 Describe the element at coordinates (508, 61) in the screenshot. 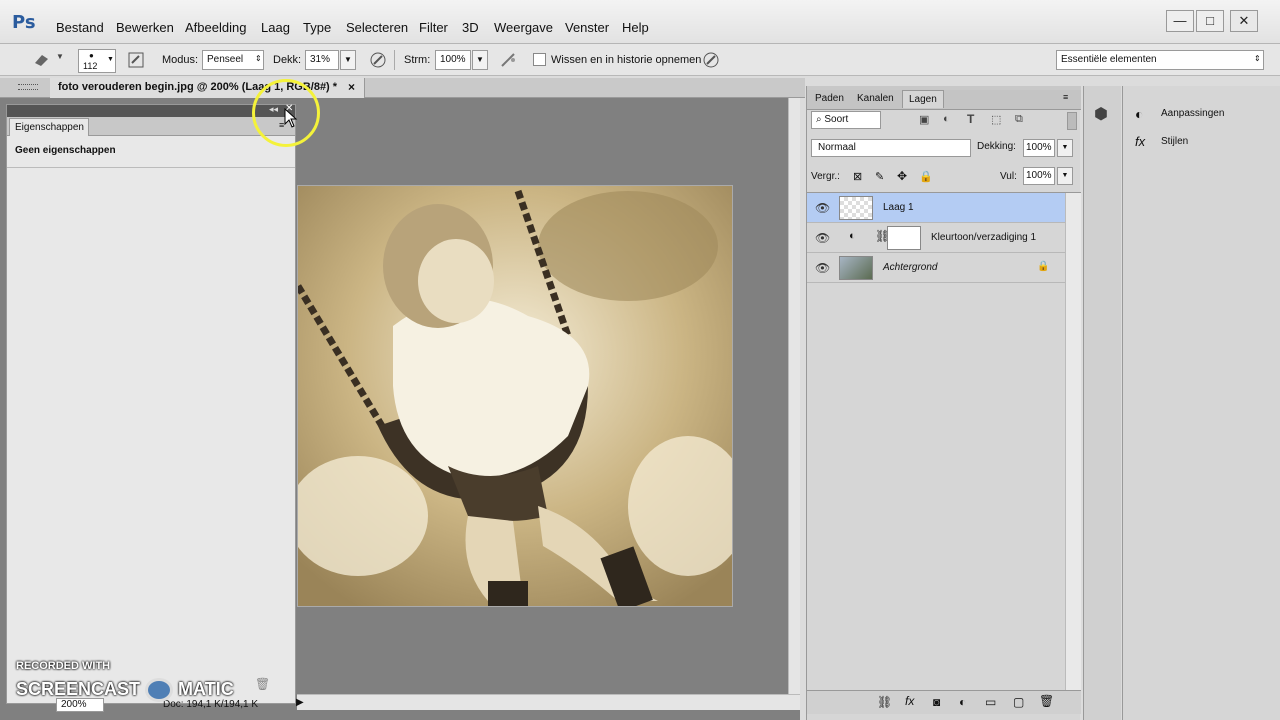

I see `airbrush-icon` at that location.